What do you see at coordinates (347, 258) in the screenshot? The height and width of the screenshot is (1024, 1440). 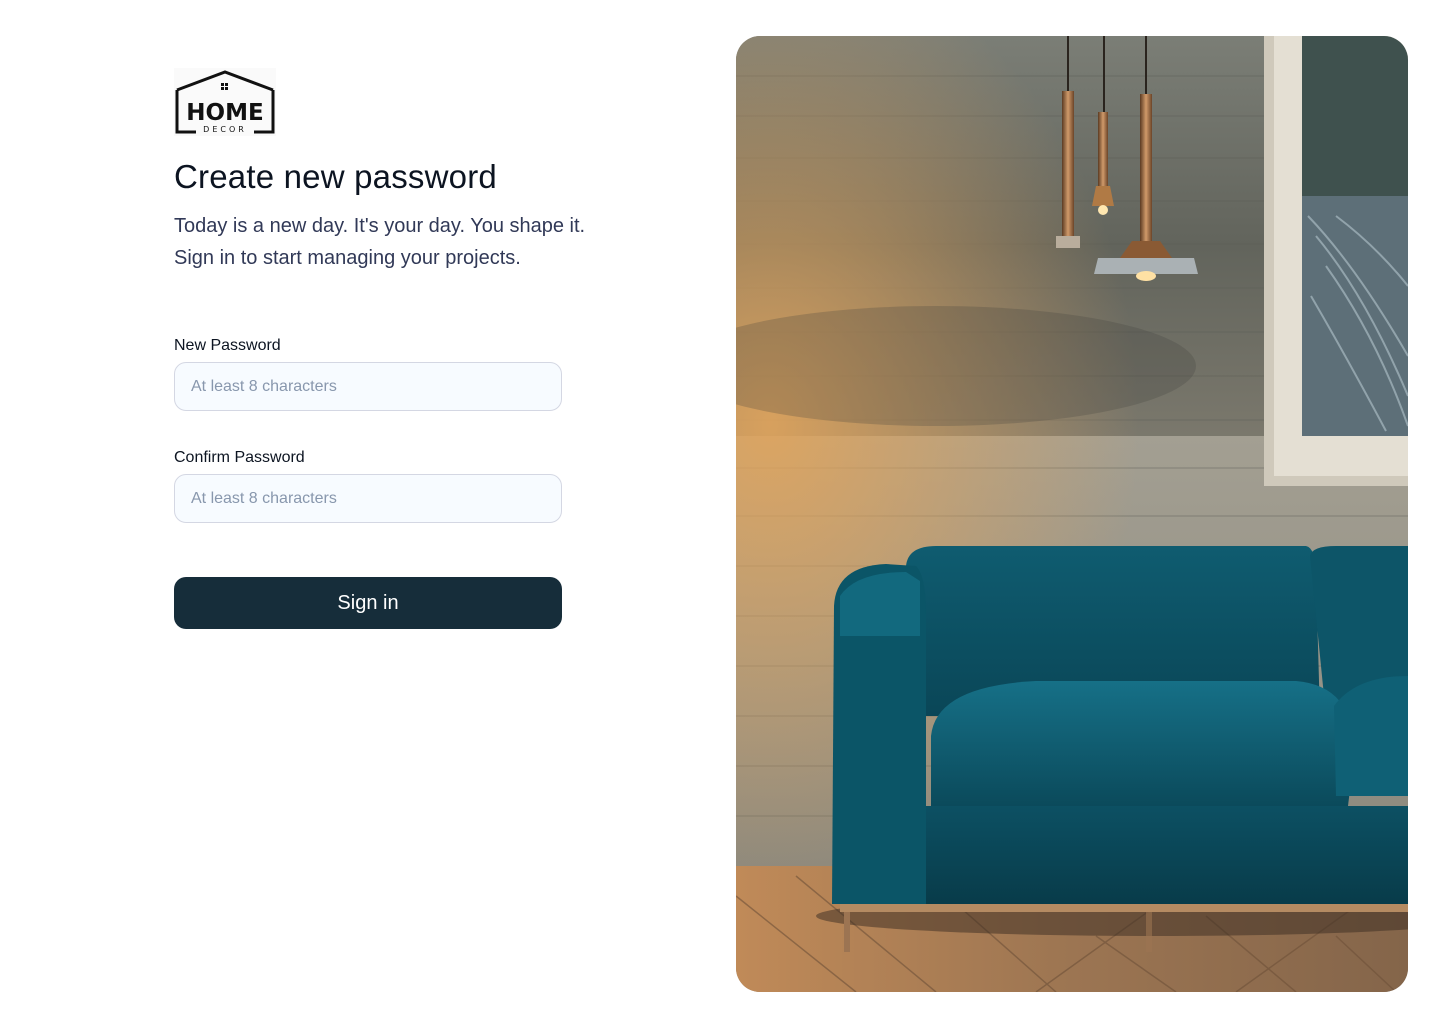 I see `subtitle-line-2: Sign in to start managing your projects.` at bounding box center [347, 258].